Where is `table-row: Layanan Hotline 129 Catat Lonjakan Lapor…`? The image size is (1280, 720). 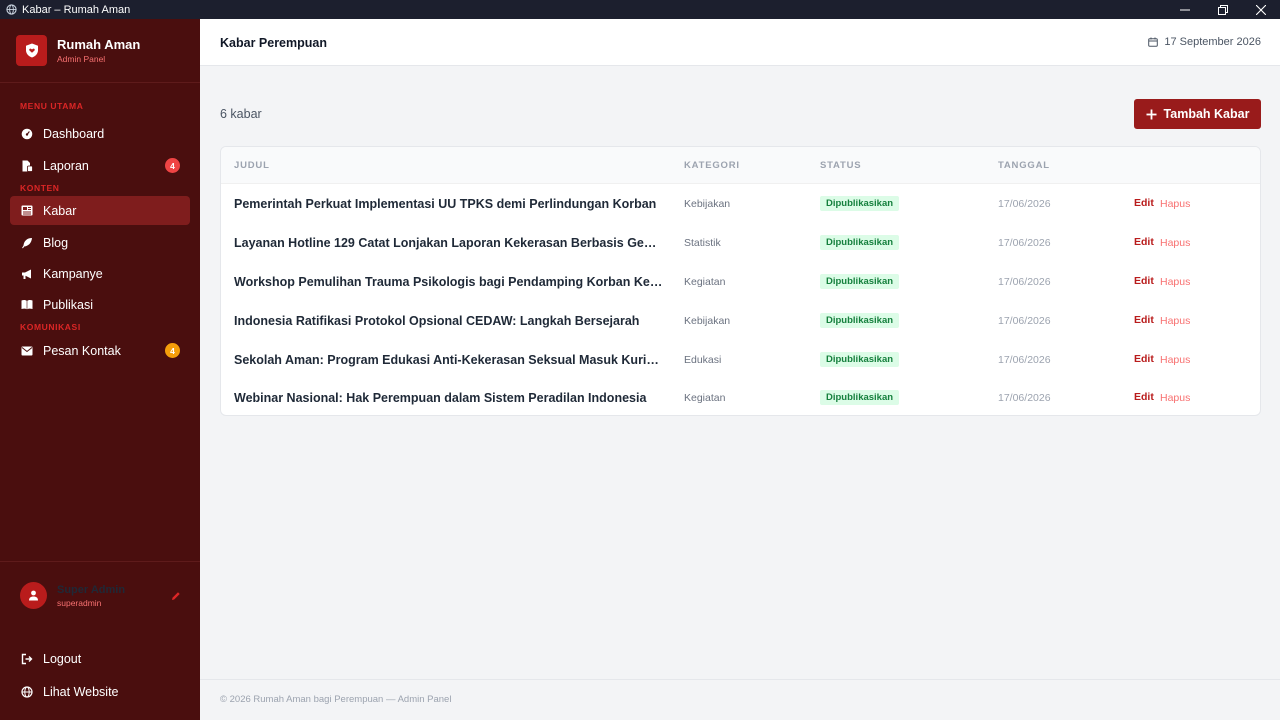
table-row: Layanan Hotline 129 Catat Lonjakan Lapor… is located at coordinates (740, 242).